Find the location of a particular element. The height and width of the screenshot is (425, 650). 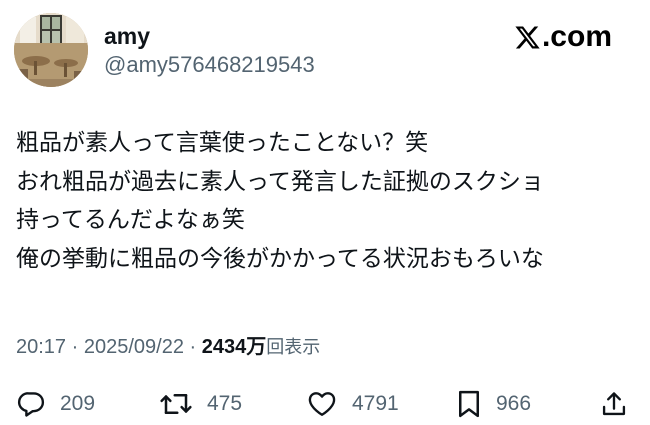

share-icon is located at coordinates (614, 404).